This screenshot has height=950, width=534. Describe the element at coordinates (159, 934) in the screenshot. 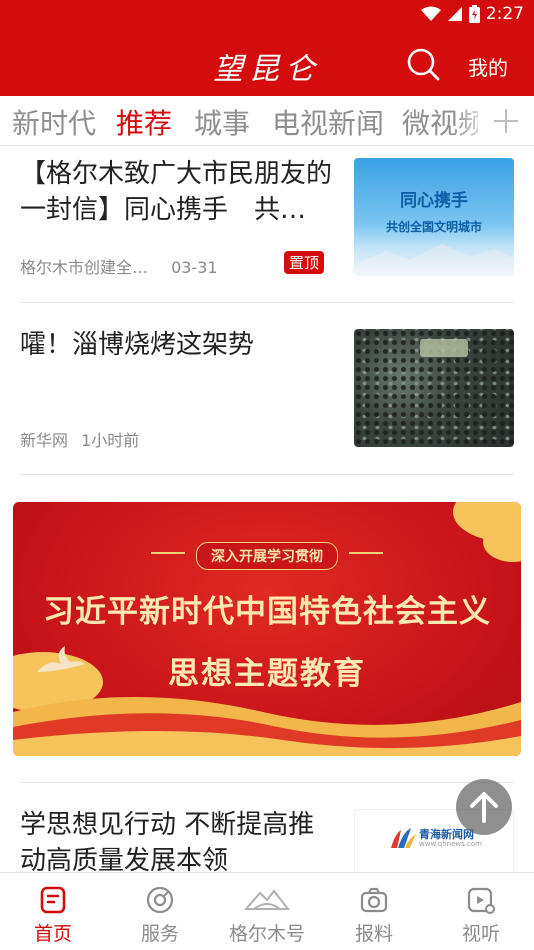

I see `nav-label: 服务` at that location.